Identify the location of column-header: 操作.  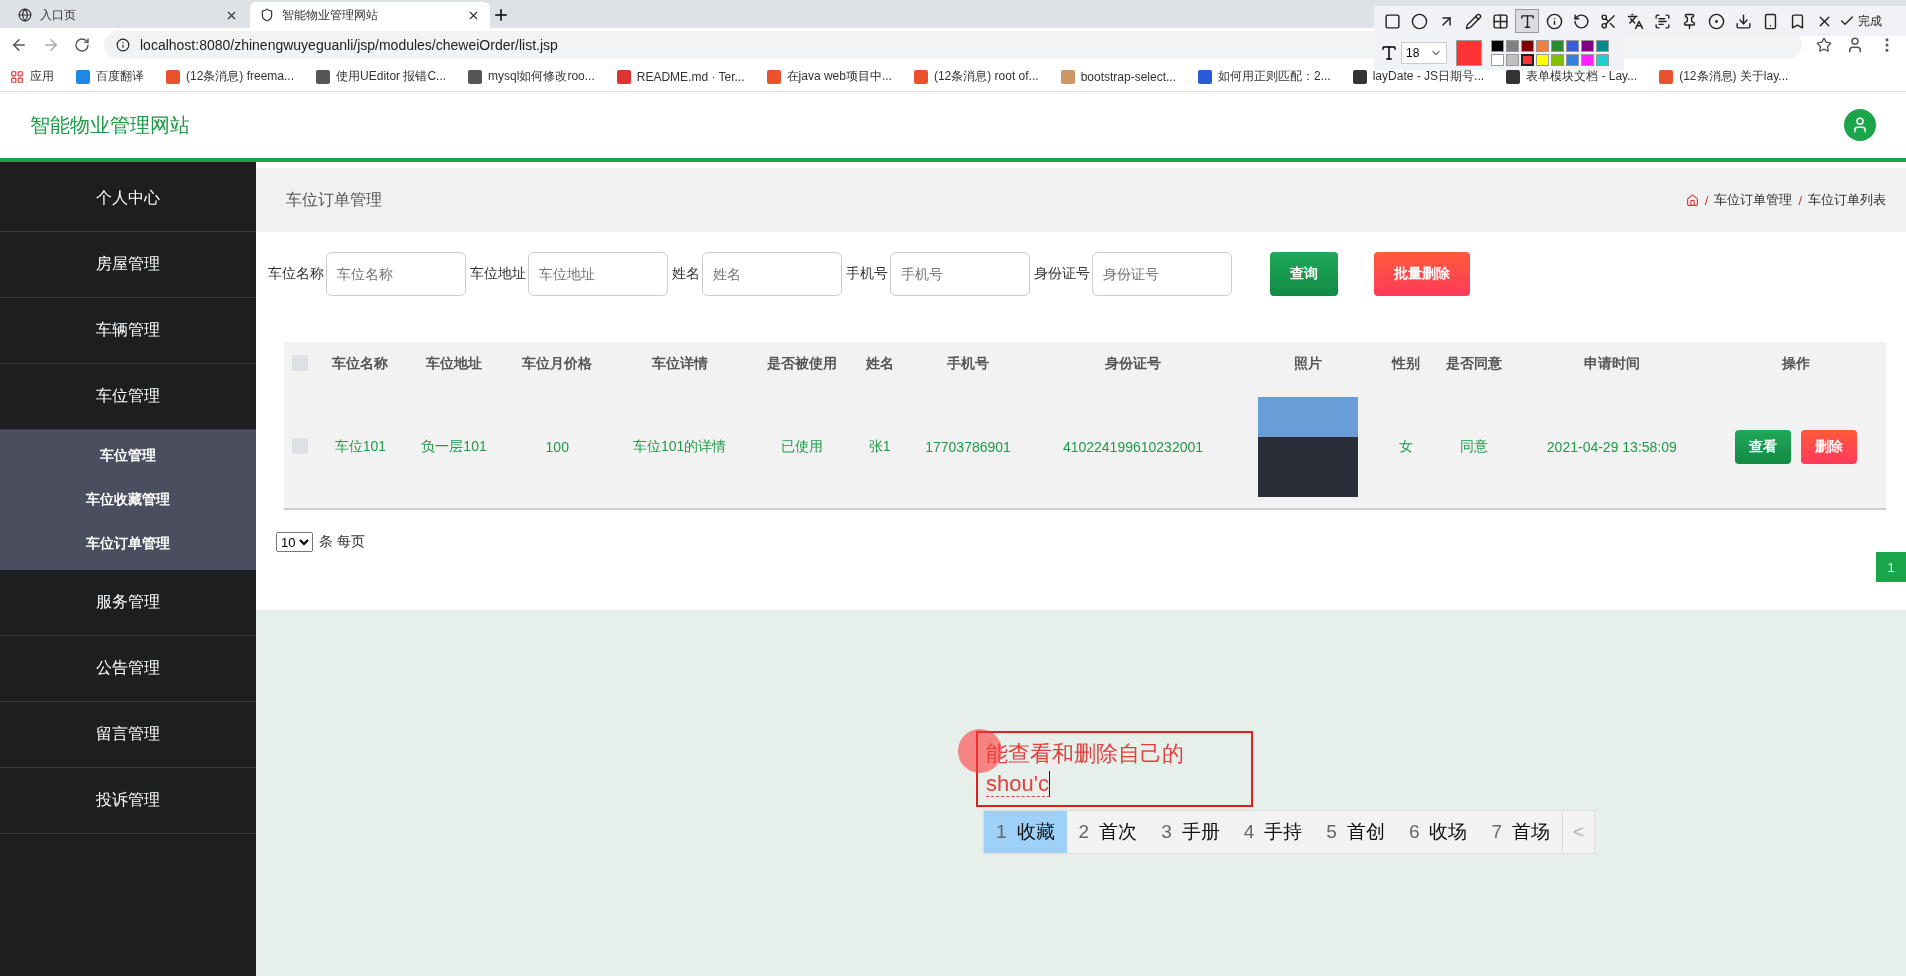
(1796, 363).